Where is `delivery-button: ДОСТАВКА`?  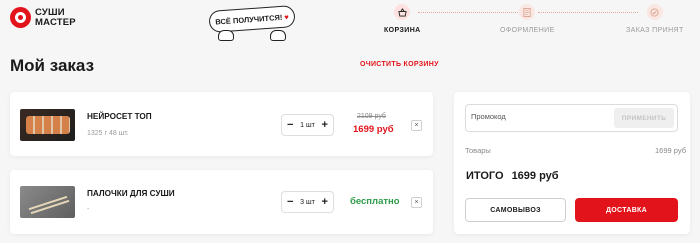 delivery-button: ДОСТАВКА is located at coordinates (626, 210).